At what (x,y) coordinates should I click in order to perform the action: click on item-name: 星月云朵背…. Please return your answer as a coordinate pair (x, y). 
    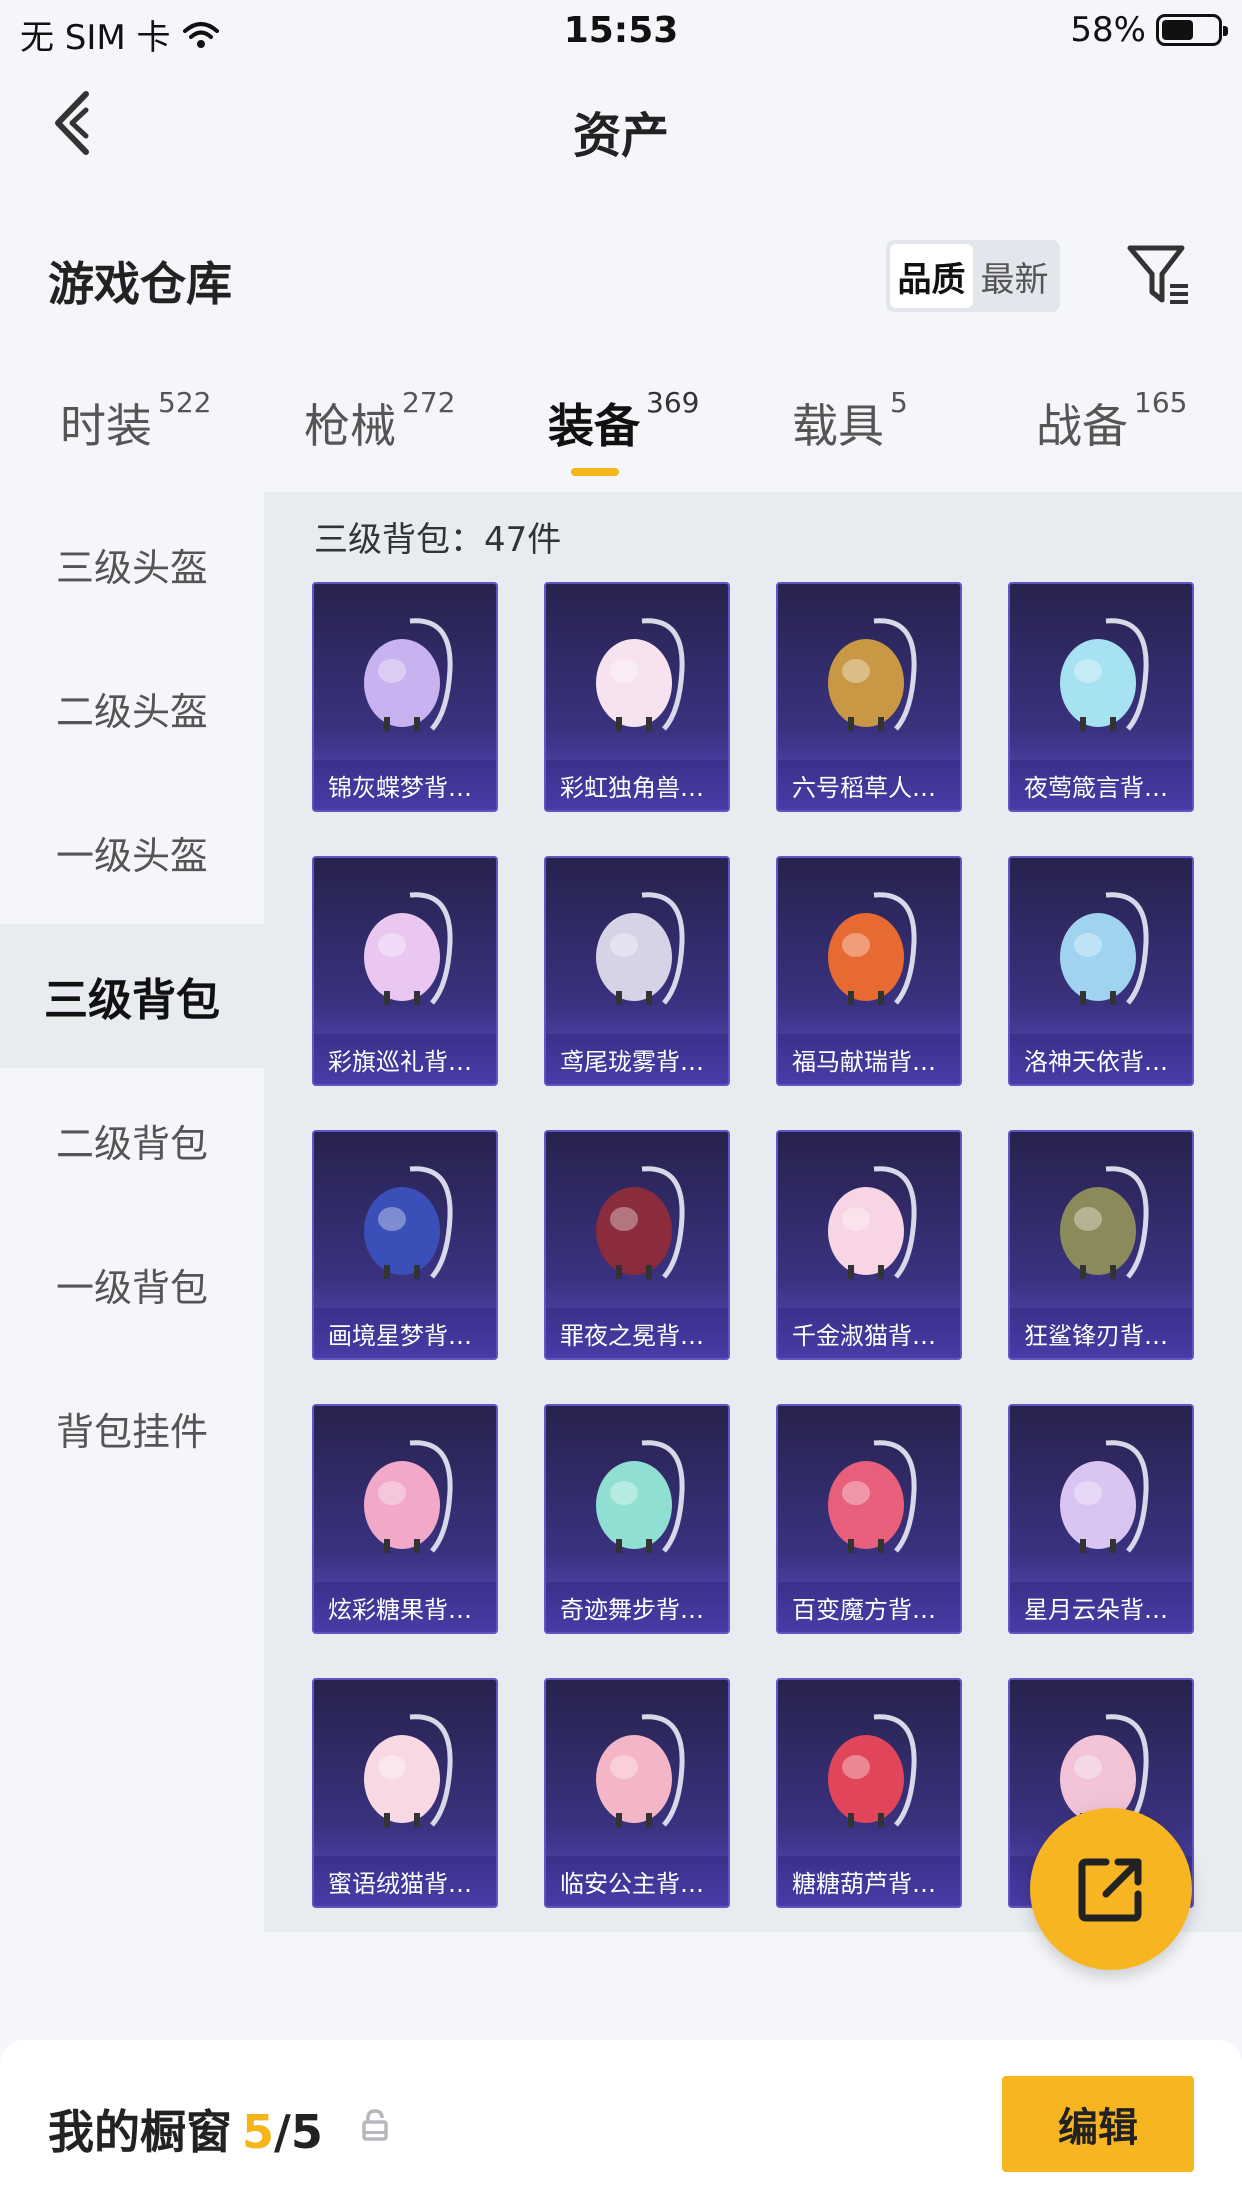
    Looking at the image, I should click on (1101, 1607).